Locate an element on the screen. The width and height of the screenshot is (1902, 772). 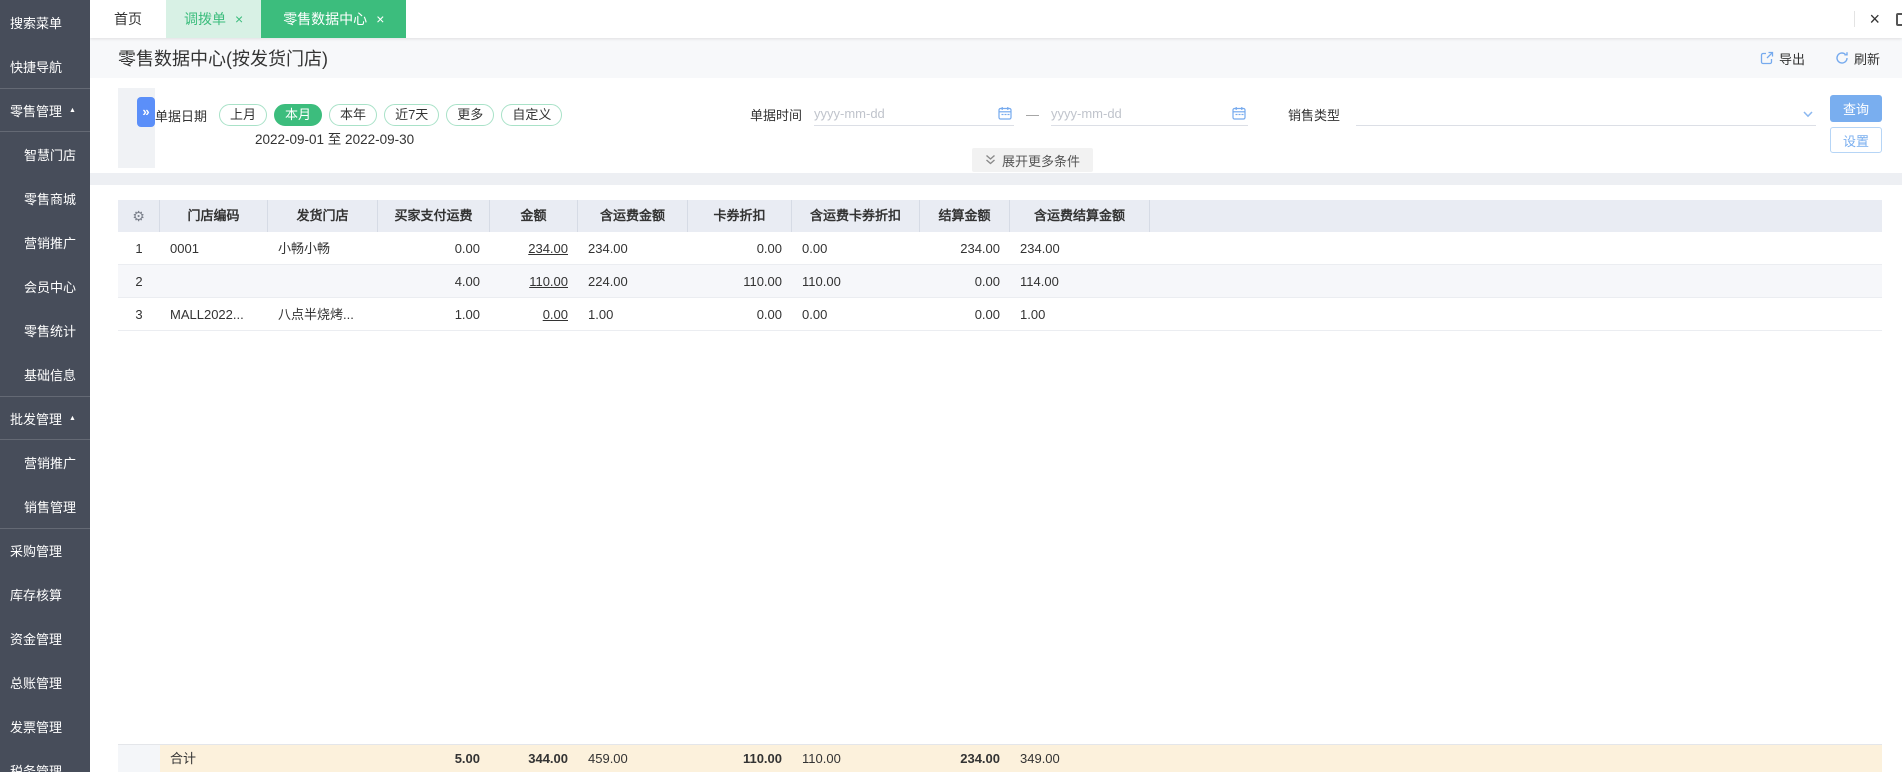
sales-type-select is located at coordinates (1586, 114).